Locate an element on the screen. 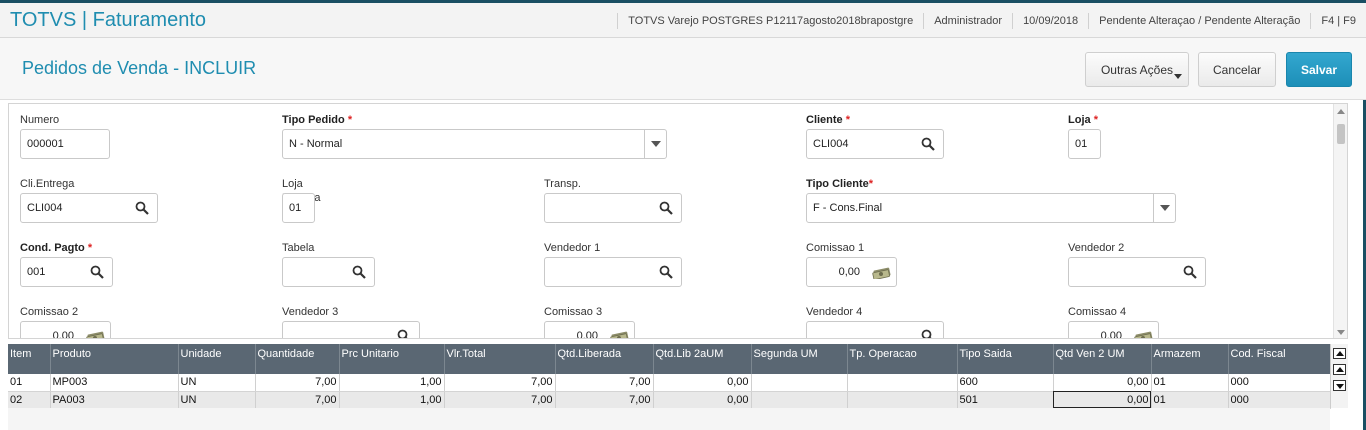  col-header: Tipo Saida is located at coordinates (1005, 359).